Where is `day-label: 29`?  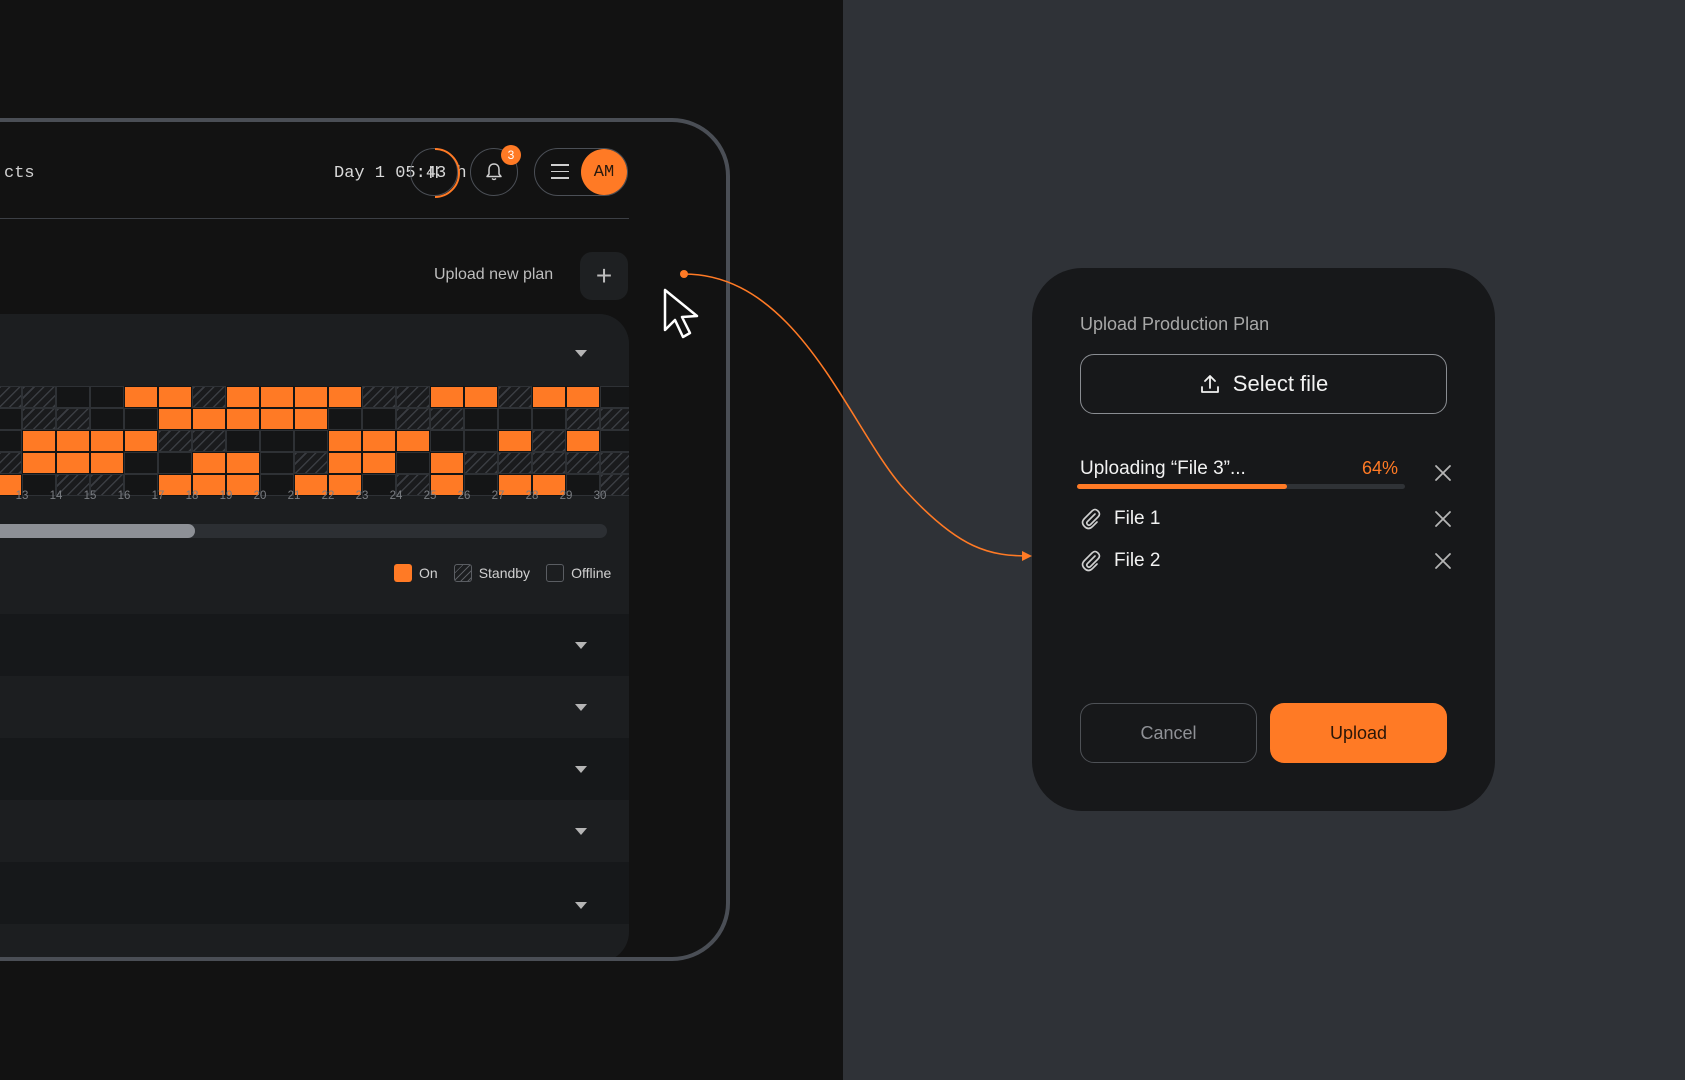
day-label: 29 is located at coordinates (566, 496).